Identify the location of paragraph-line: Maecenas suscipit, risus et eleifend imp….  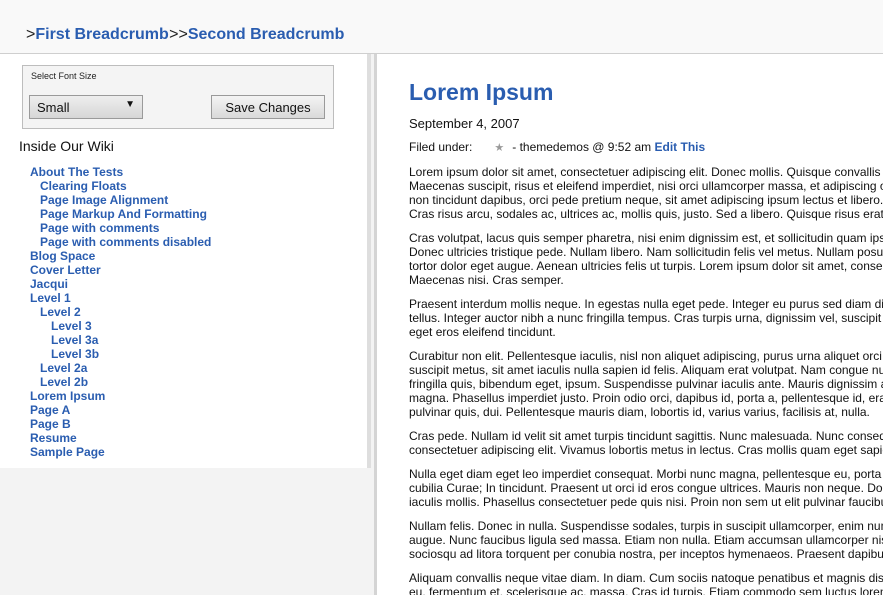
(646, 186).